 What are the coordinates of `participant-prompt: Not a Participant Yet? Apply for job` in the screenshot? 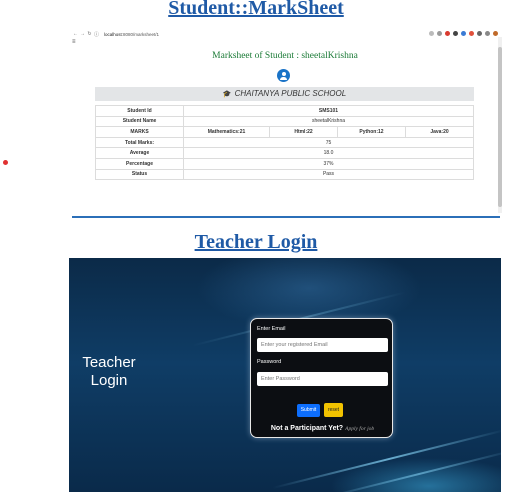 It's located at (322, 428).